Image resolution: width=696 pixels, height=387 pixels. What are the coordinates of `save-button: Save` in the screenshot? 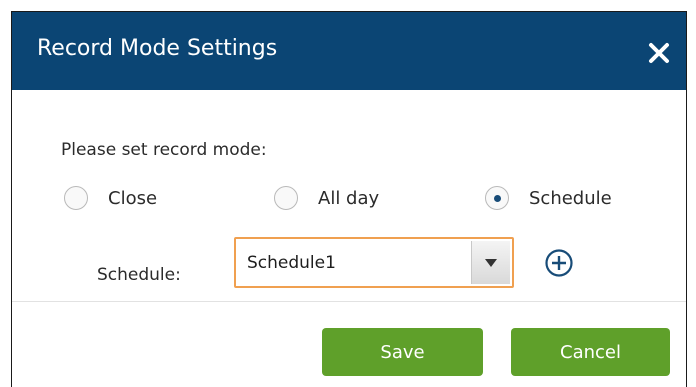 It's located at (402, 352).